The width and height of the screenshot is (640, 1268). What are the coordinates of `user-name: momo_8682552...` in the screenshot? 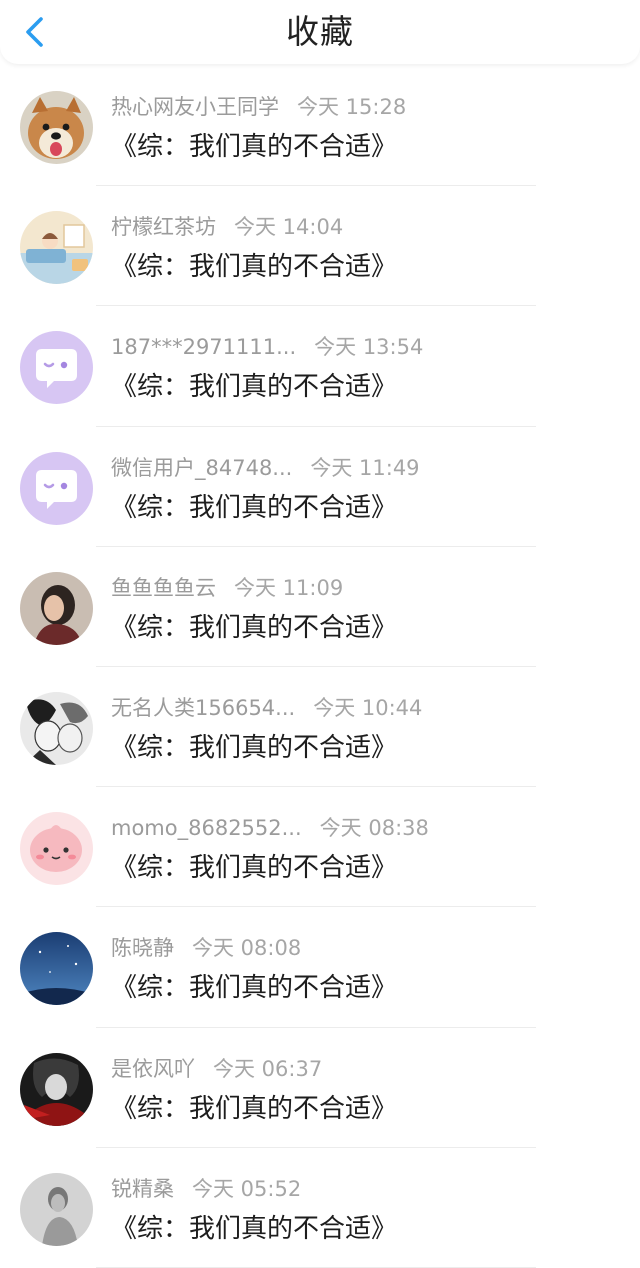 It's located at (206, 828).